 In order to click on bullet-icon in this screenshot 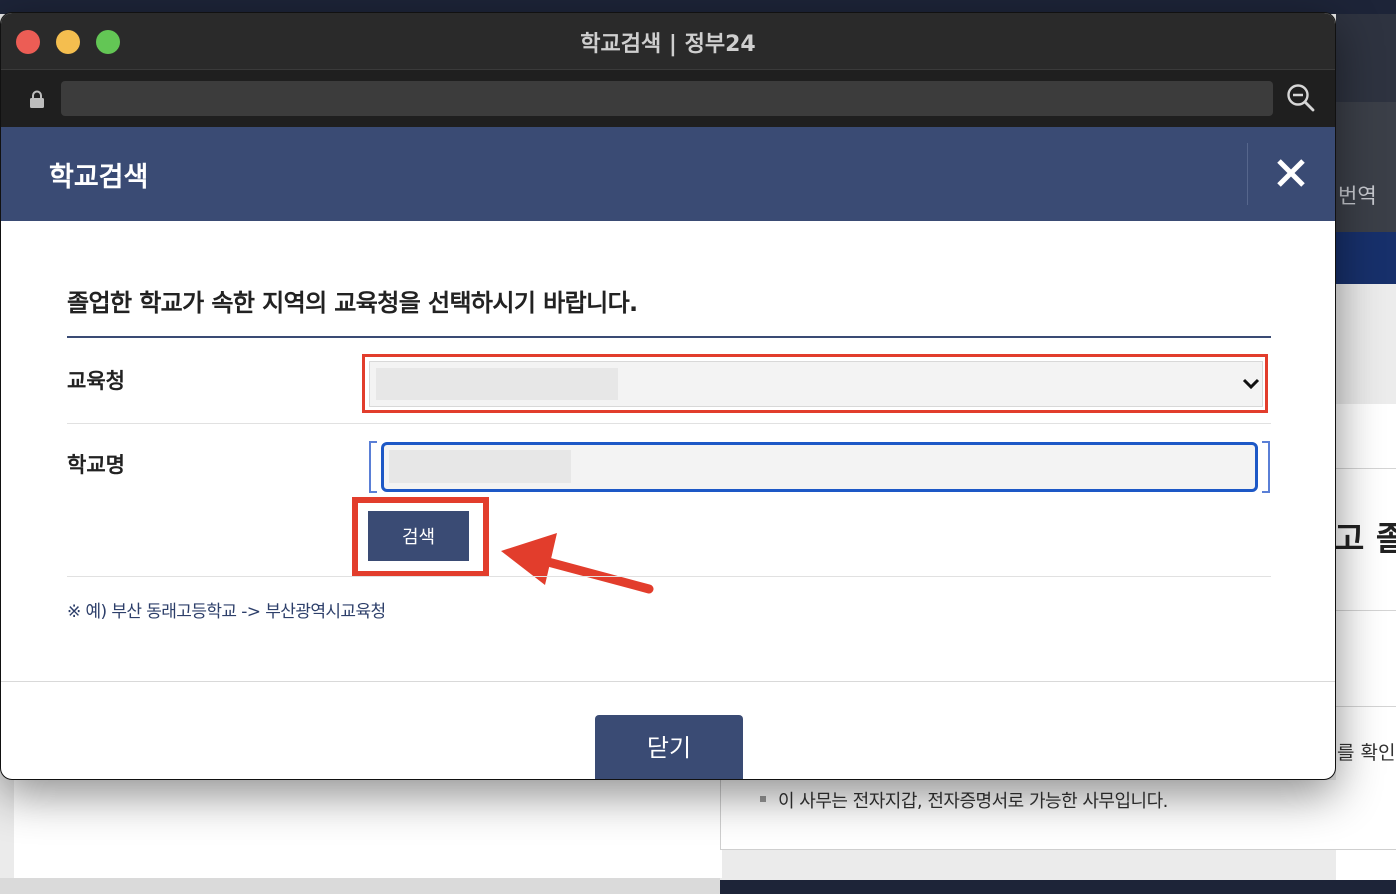, I will do `click(763, 799)`.